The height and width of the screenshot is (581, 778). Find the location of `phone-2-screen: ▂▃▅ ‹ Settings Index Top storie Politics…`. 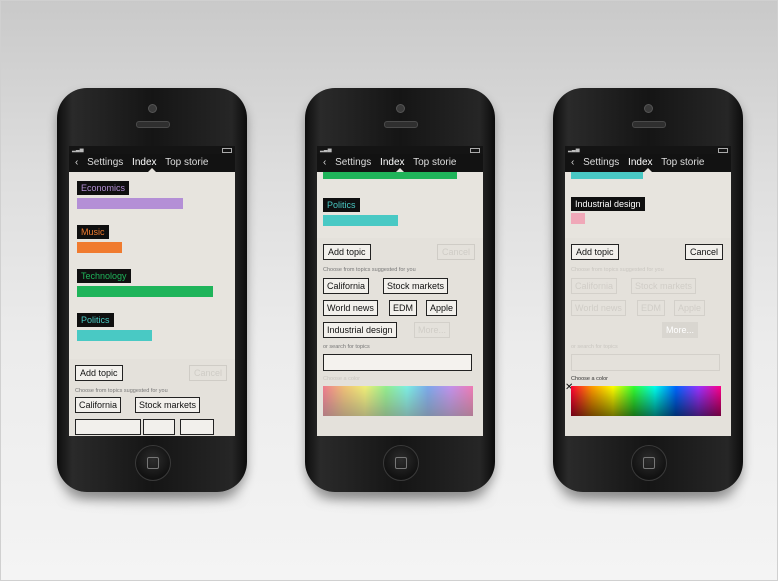

phone-2-screen: ▂▃▅ ‹ Settings Index Top storie Politics… is located at coordinates (400, 291).